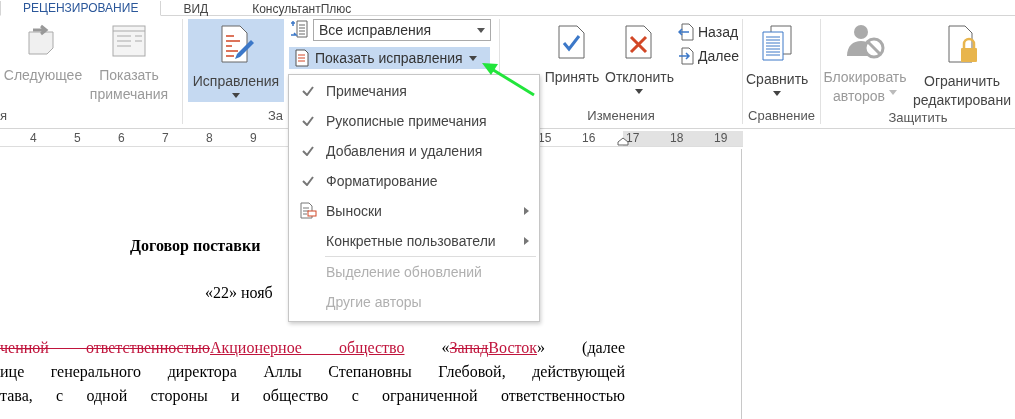 The image size is (1015, 419). I want to click on ribbon-tab: ВИД, so click(196, 9).